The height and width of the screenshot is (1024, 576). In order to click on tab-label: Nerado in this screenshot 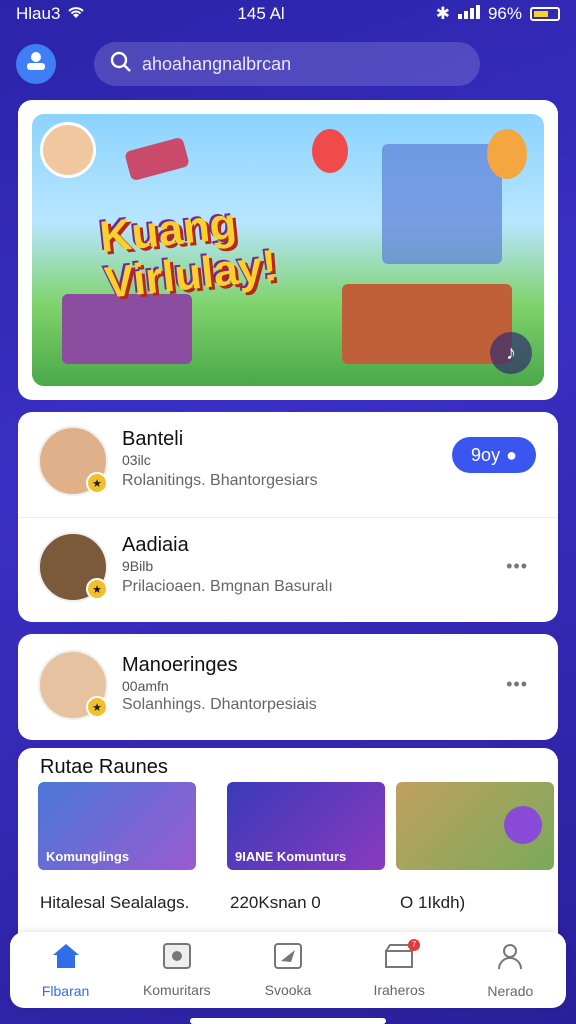, I will do `click(510, 990)`.